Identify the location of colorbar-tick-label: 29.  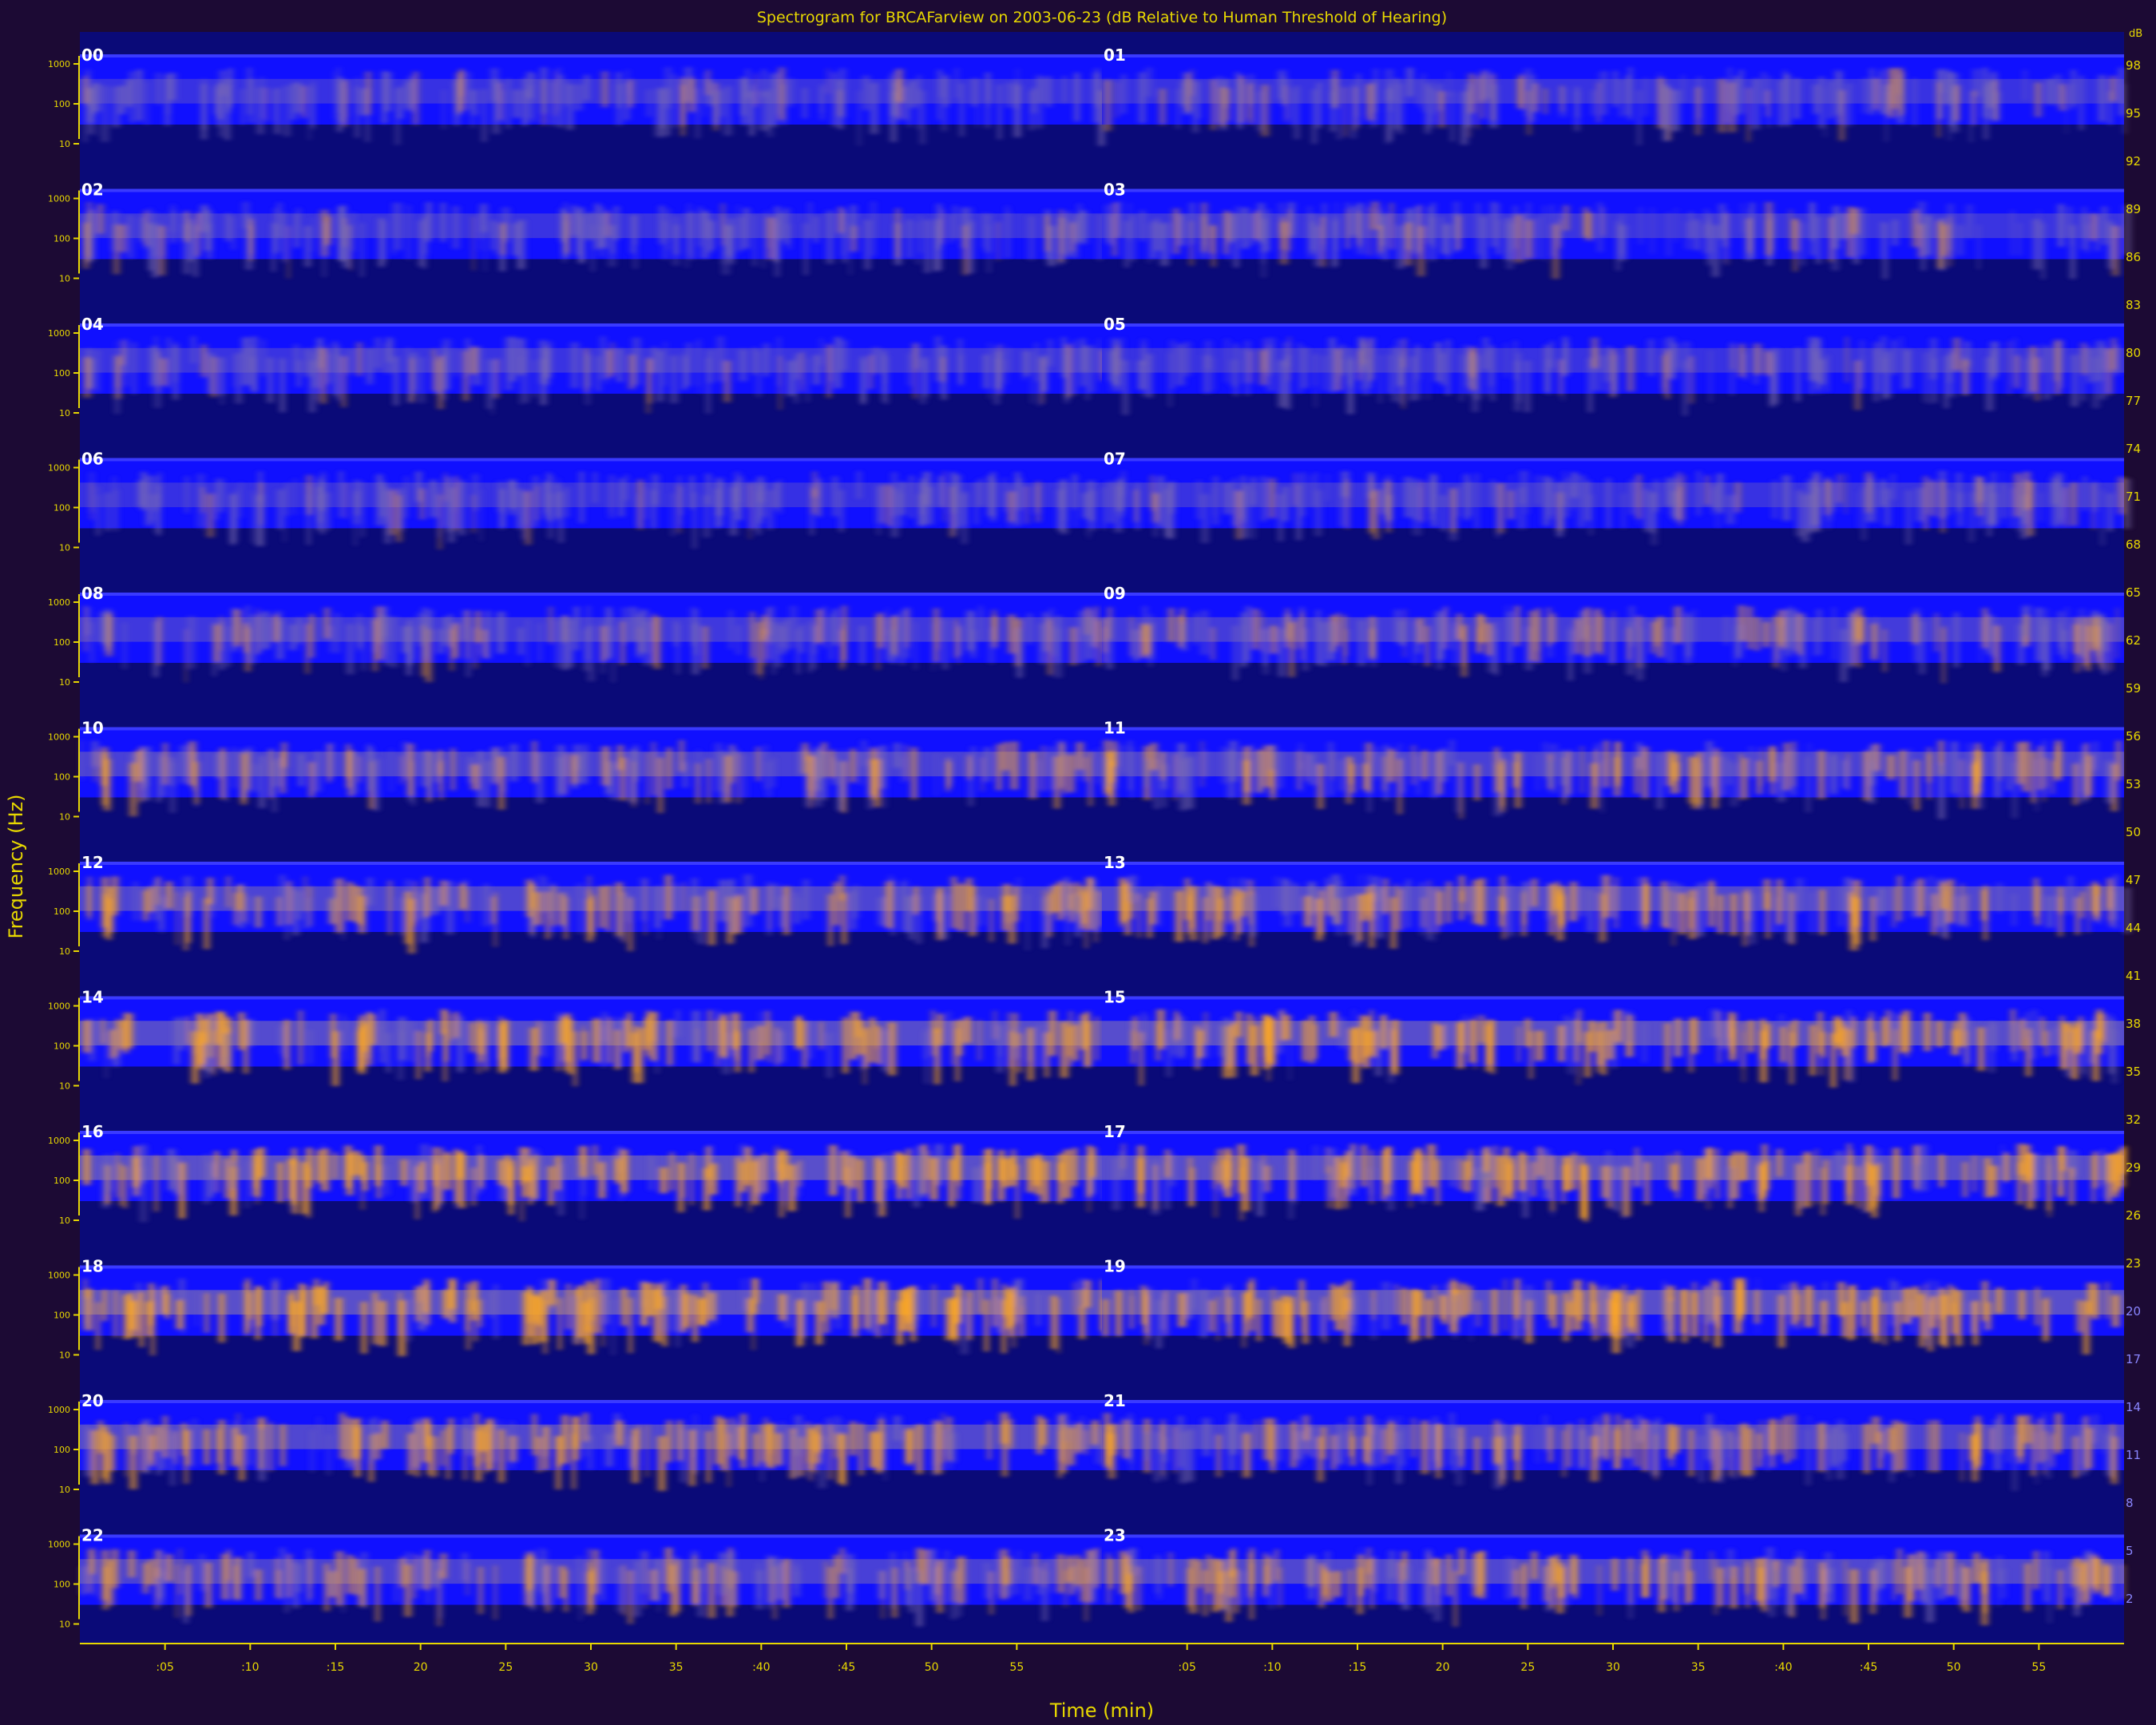
(2133, 1168).